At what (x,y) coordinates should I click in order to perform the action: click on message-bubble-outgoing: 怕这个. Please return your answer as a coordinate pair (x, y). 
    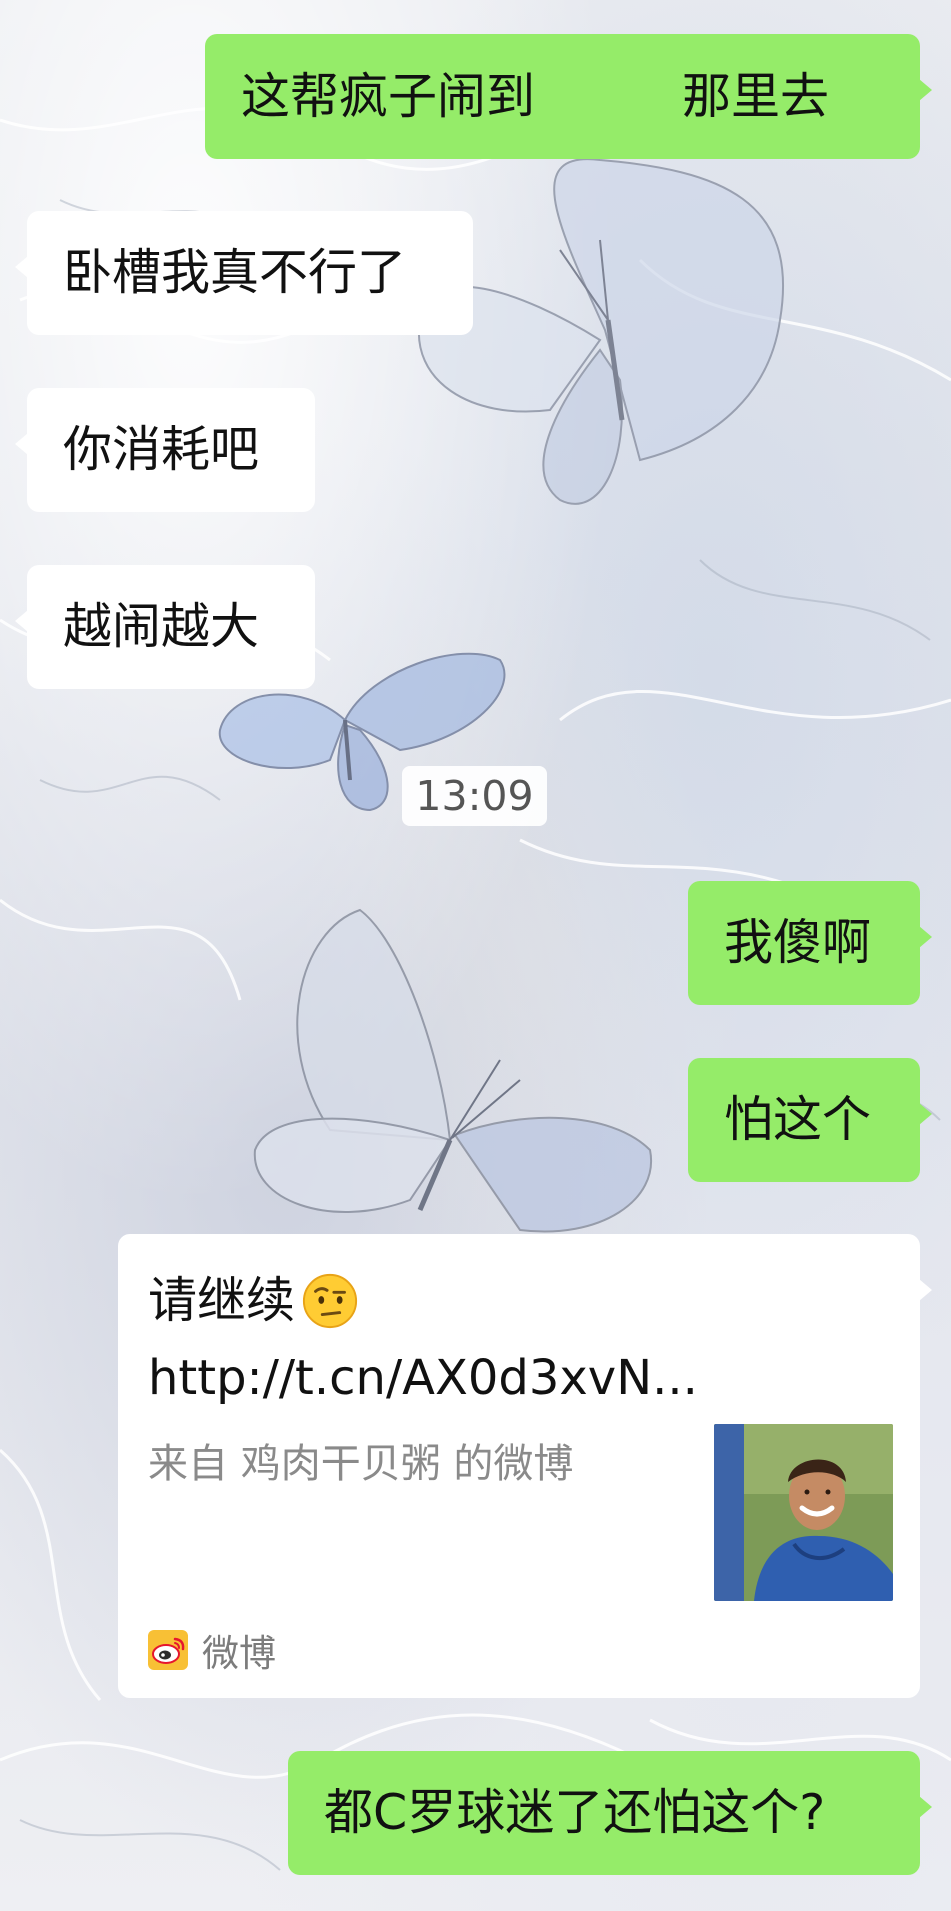
    Looking at the image, I should click on (810, 1120).